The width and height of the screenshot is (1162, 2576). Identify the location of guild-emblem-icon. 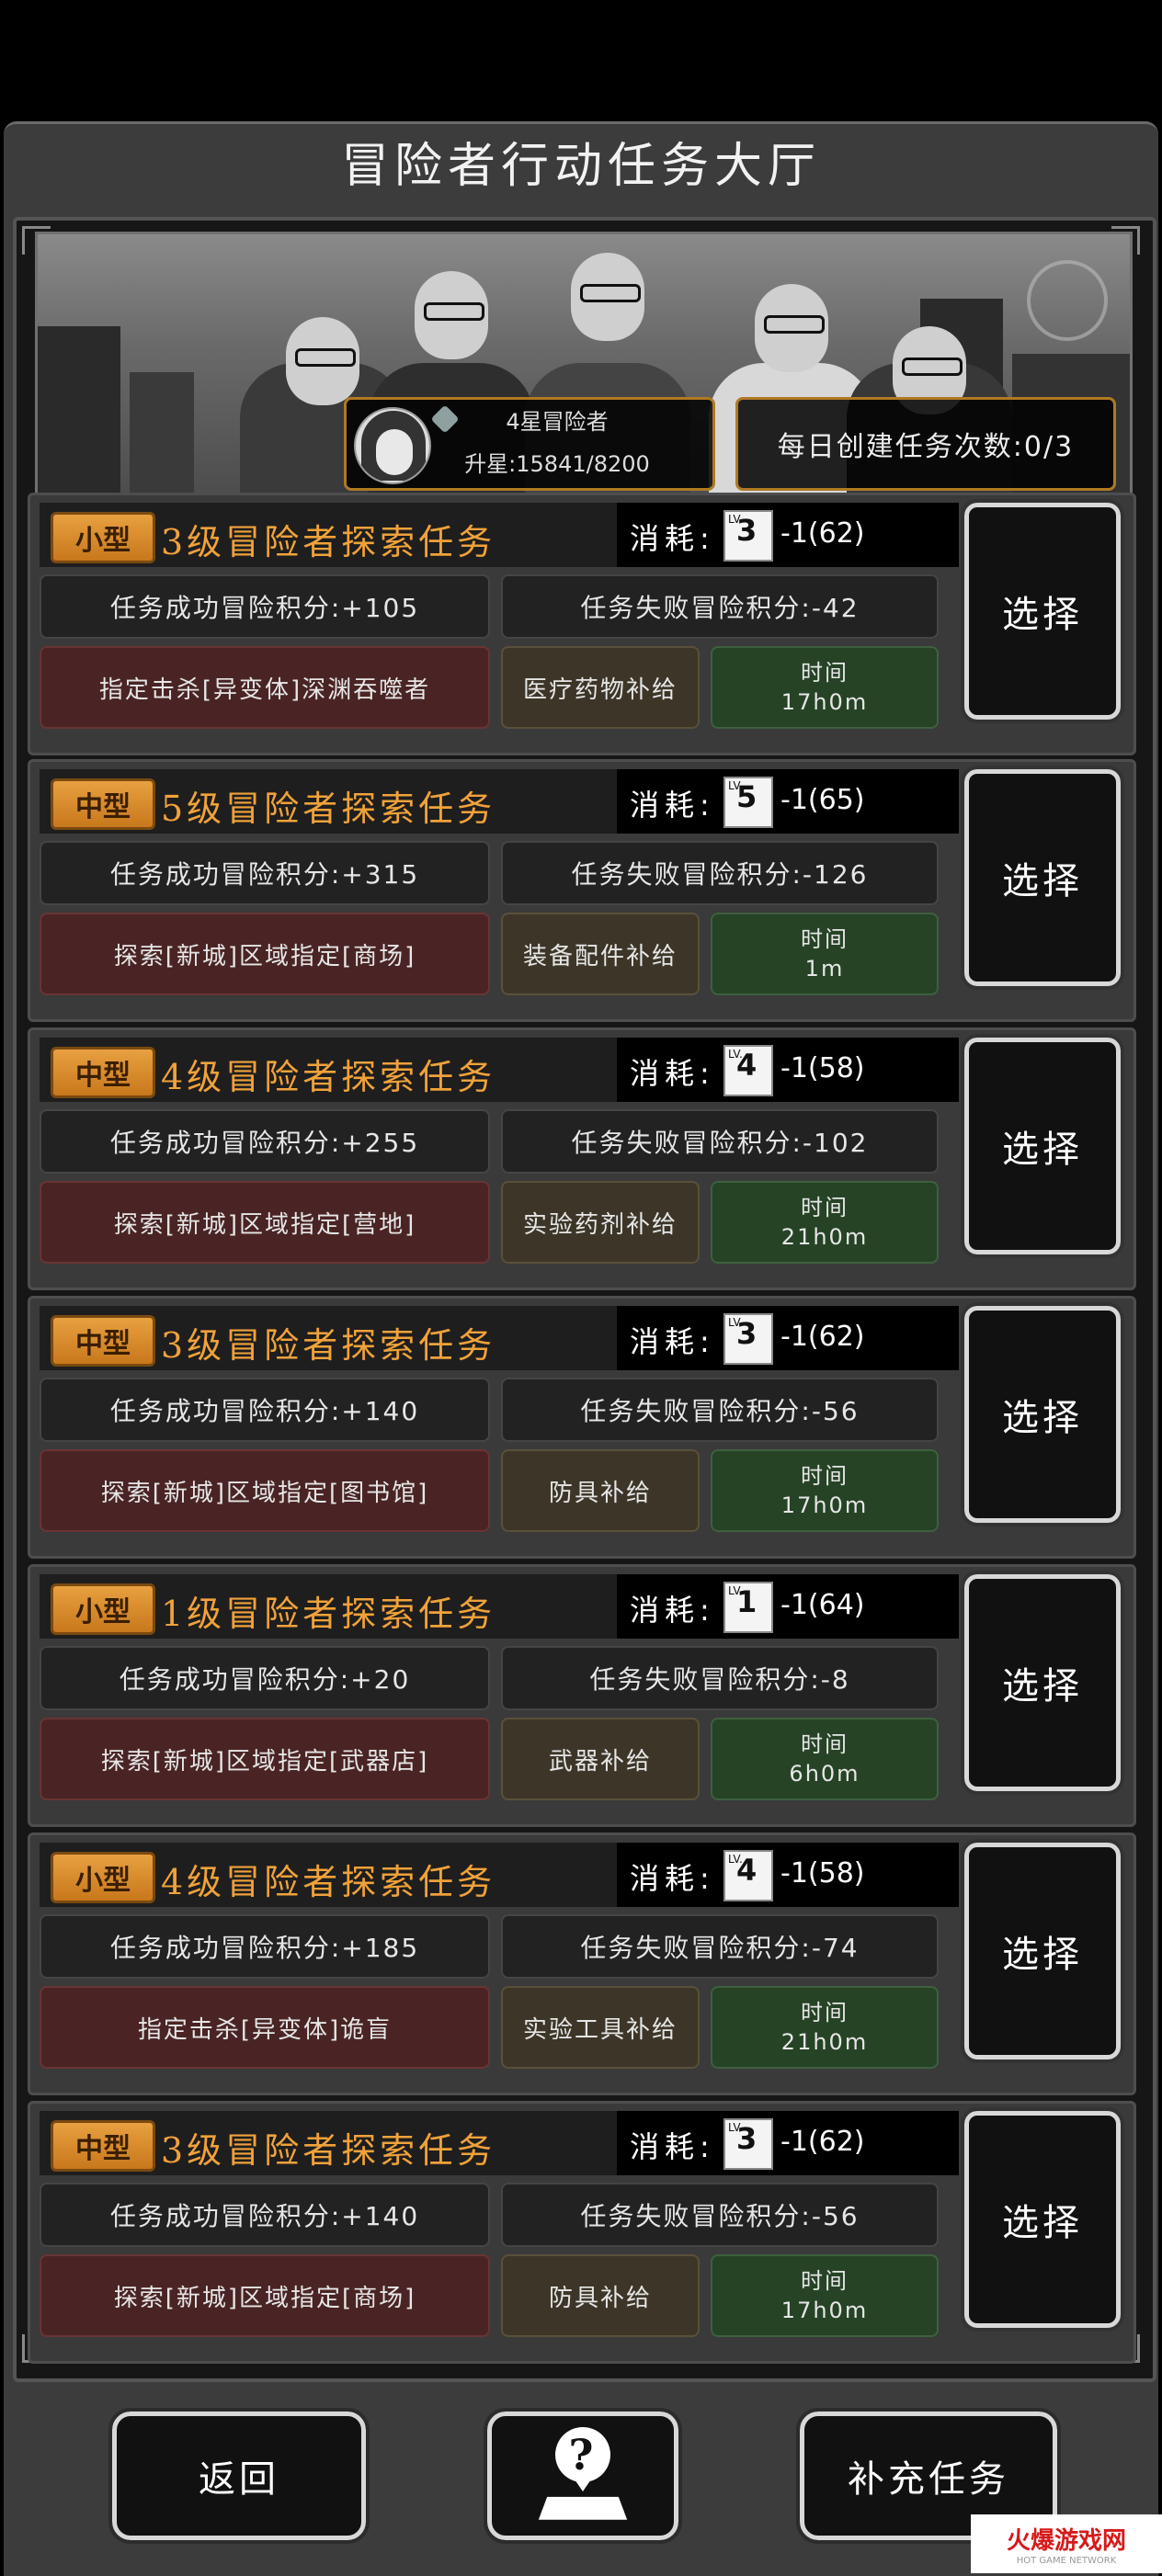
(1067, 300).